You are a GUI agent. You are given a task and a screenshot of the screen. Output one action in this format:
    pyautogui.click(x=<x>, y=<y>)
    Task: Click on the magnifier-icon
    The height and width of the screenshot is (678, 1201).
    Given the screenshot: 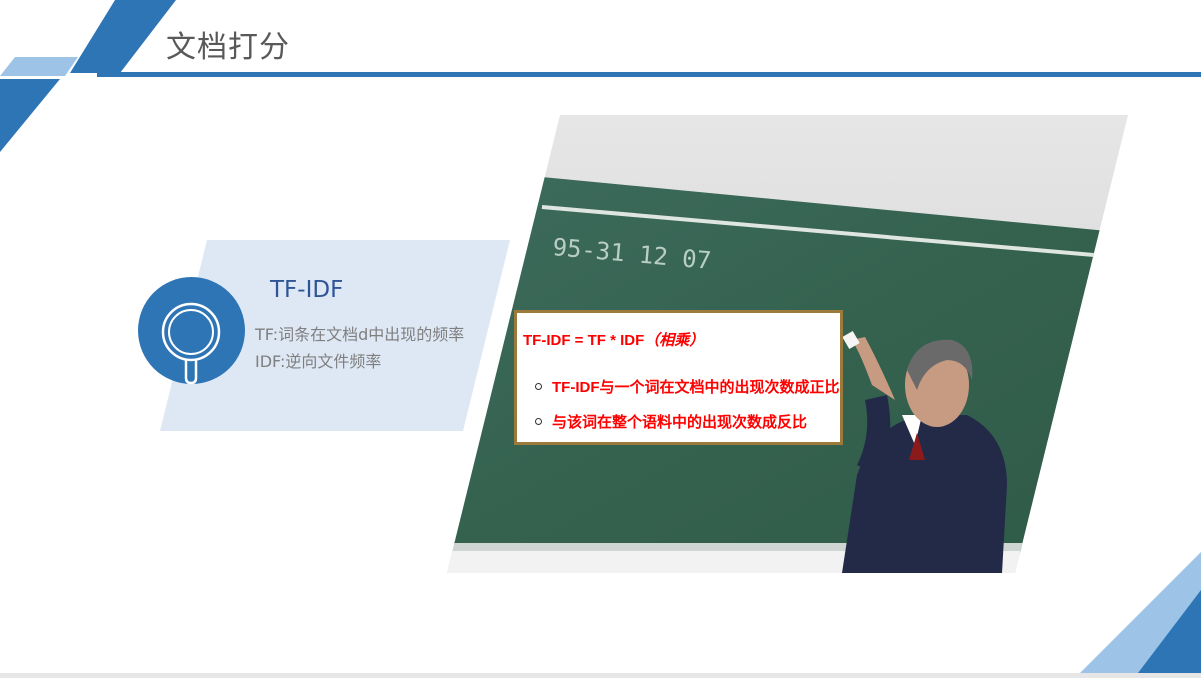 What is the action you would take?
    pyautogui.click(x=191, y=343)
    